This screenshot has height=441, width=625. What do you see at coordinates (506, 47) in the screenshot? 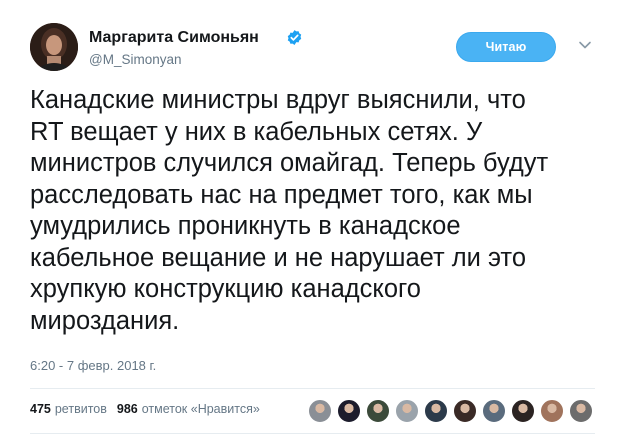
I see `following-button: Читаю` at bounding box center [506, 47].